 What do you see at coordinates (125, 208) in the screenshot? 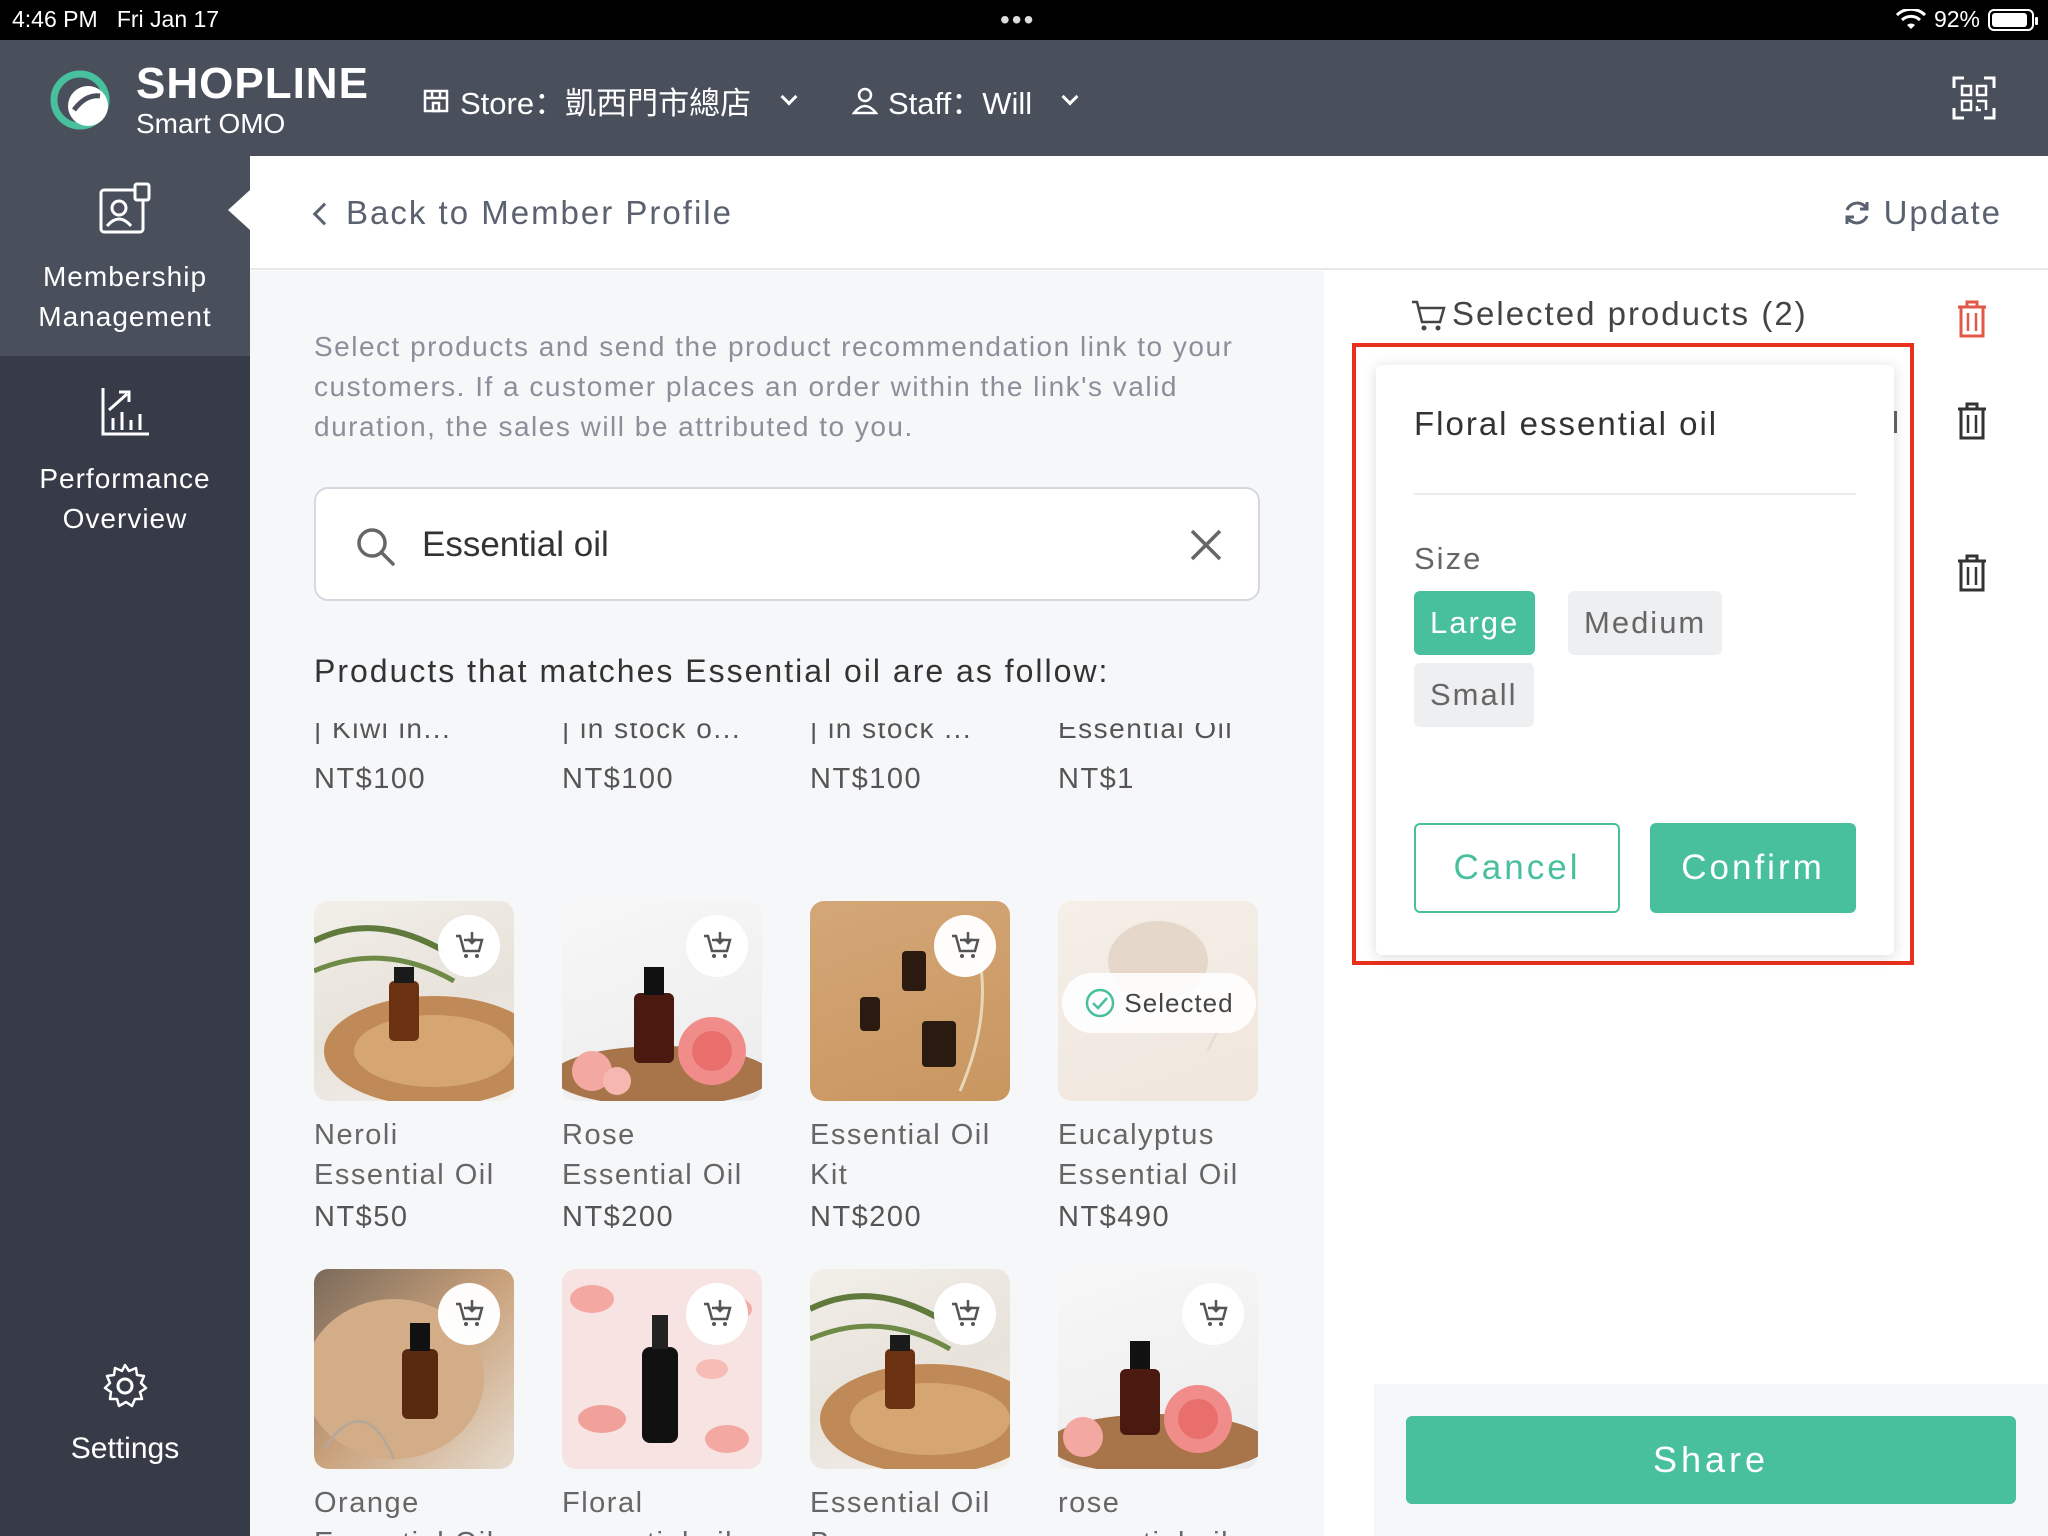
I see `member-card-icon` at bounding box center [125, 208].